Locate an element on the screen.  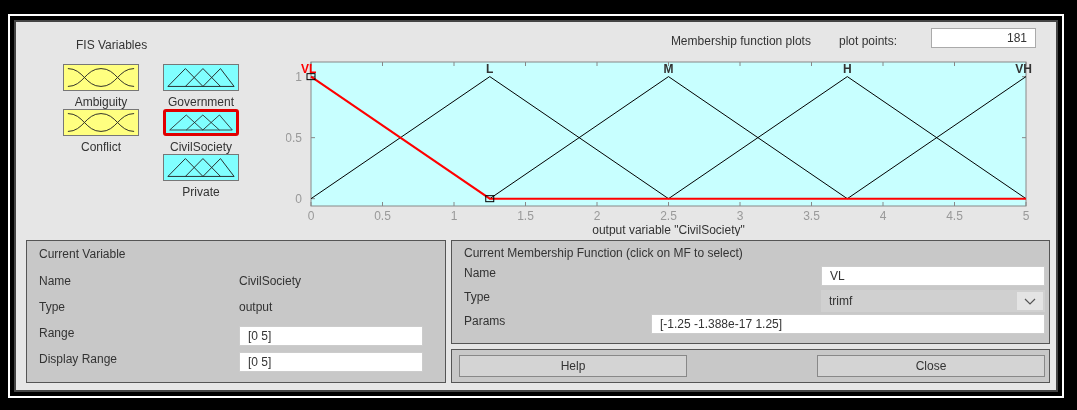
tick-label: 4 is located at coordinates (883, 215).